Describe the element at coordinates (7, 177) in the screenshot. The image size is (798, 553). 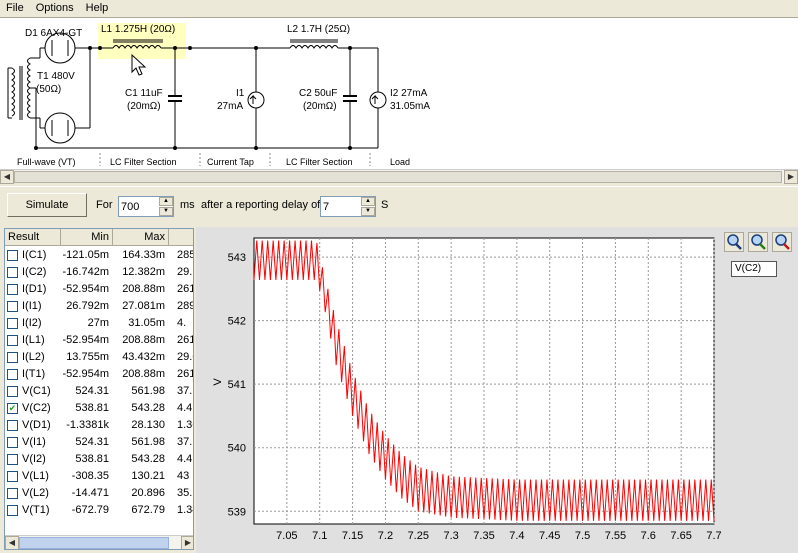
I see `scroll-left-icon: ◀` at that location.